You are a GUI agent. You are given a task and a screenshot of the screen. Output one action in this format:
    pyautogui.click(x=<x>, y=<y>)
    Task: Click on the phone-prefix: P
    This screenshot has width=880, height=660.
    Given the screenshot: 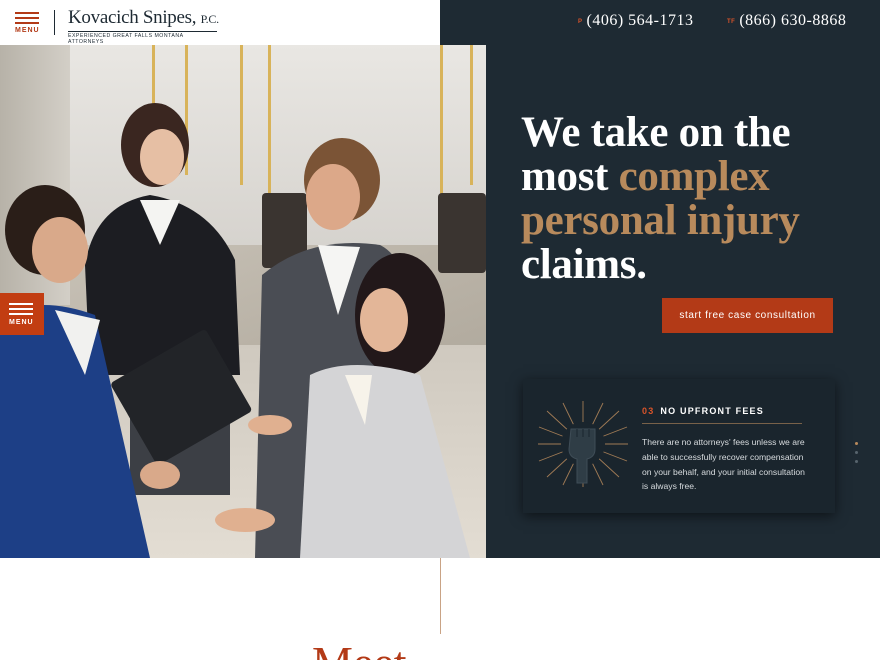 What is the action you would take?
    pyautogui.click(x=580, y=22)
    